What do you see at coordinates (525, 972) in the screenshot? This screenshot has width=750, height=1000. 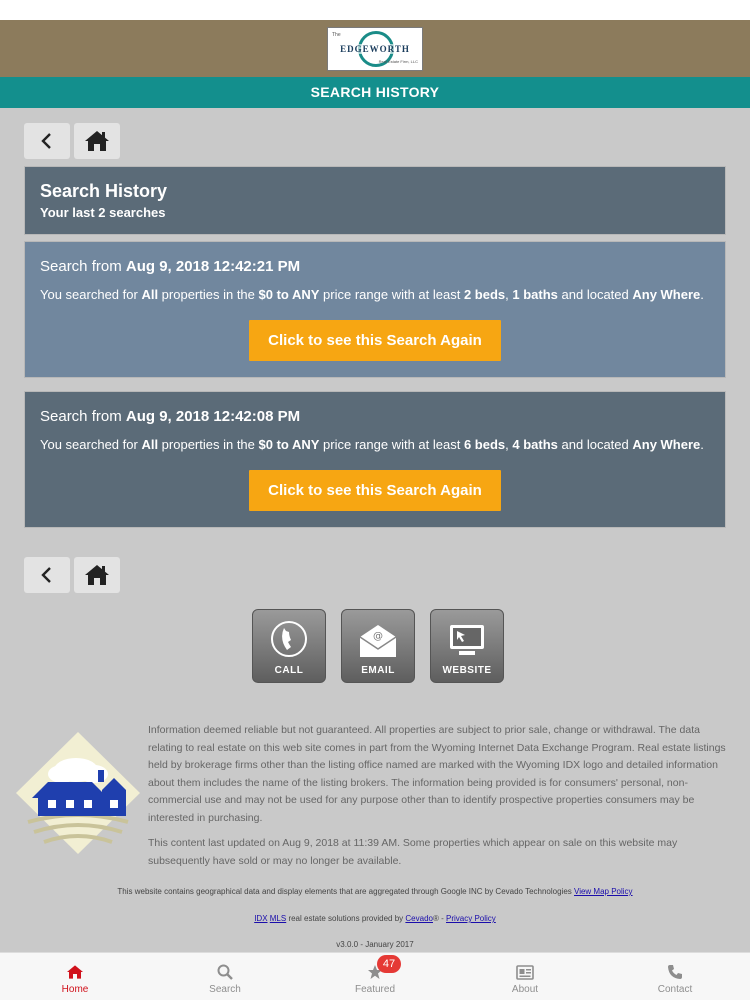 I see `id-card-icon` at bounding box center [525, 972].